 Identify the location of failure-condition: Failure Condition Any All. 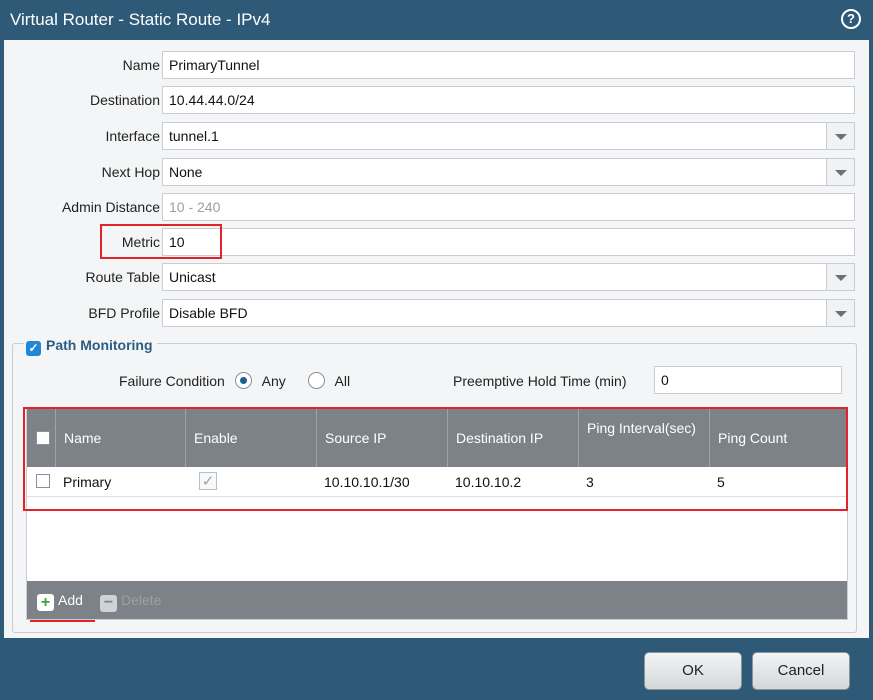
(234, 381).